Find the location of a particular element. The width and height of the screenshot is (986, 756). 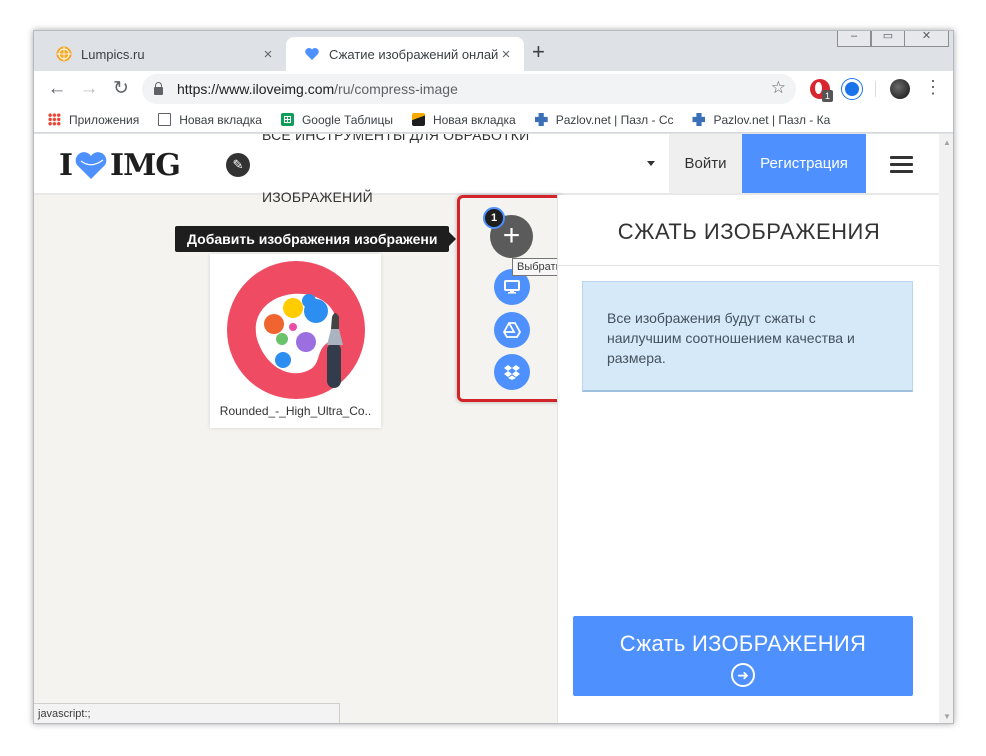

dropbox-icon is located at coordinates (512, 372).